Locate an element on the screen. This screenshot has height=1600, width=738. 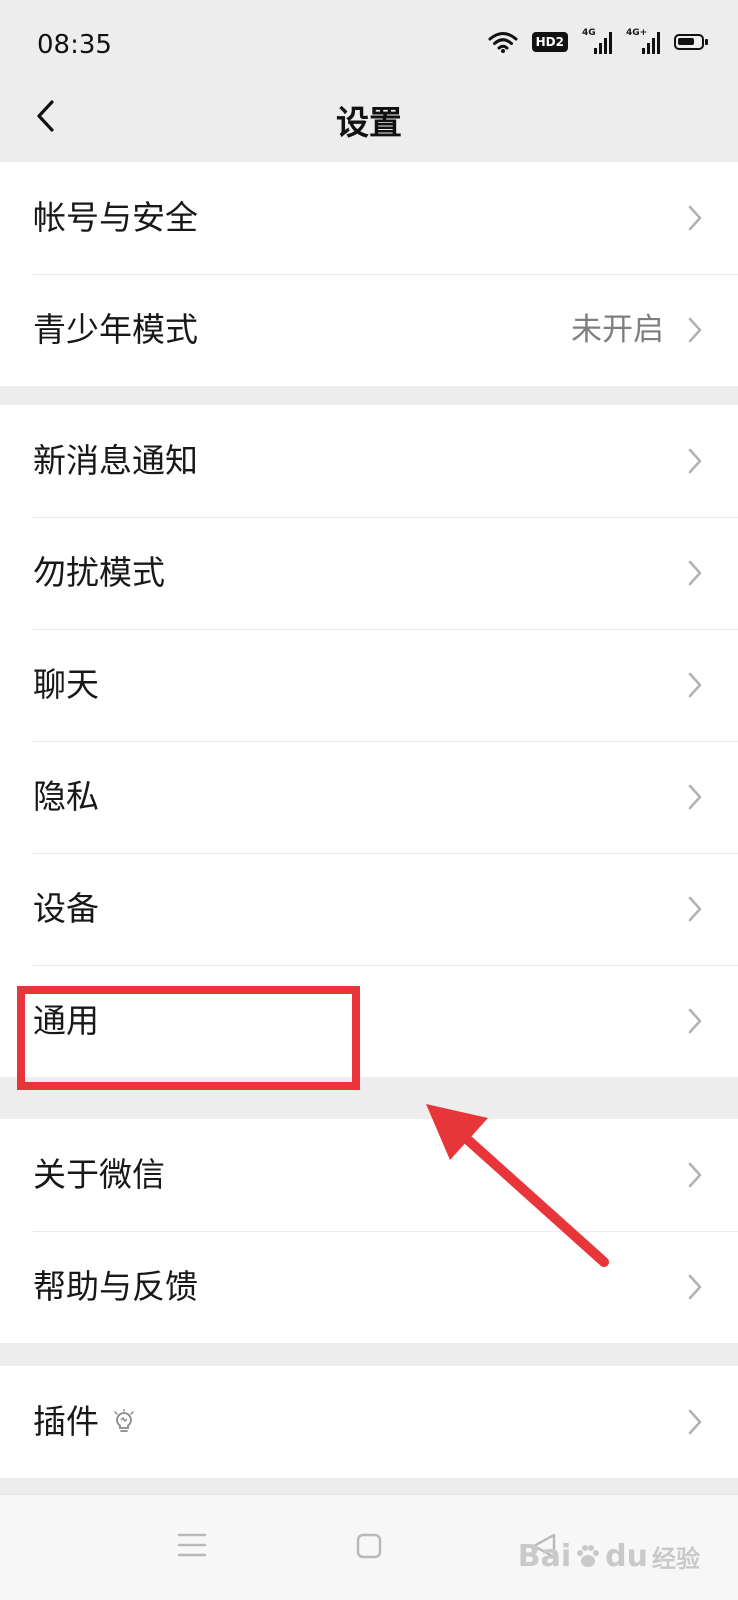
cellular-signal-icon: 4G is located at coordinates (597, 41).